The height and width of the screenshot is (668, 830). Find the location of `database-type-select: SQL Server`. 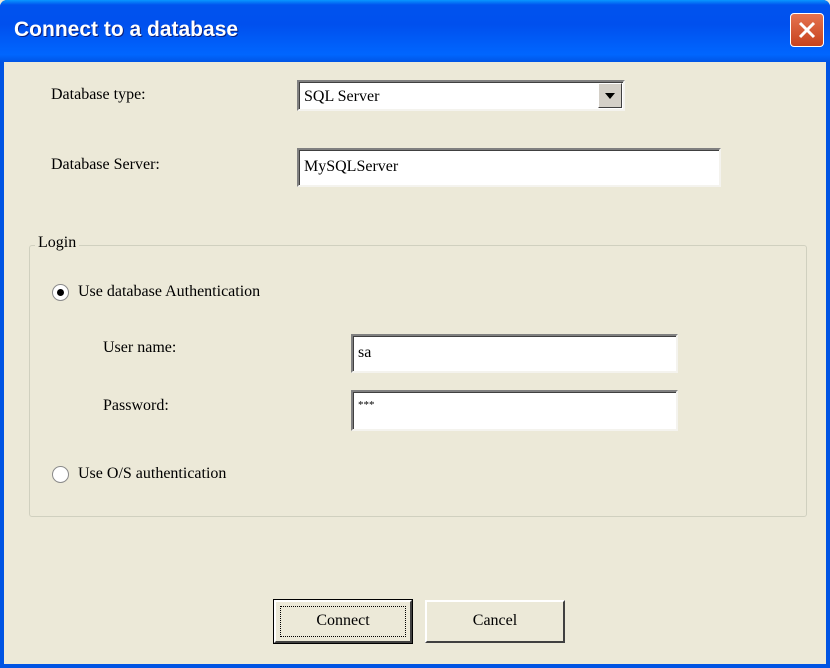

database-type-select: SQL Server is located at coordinates (461, 95).